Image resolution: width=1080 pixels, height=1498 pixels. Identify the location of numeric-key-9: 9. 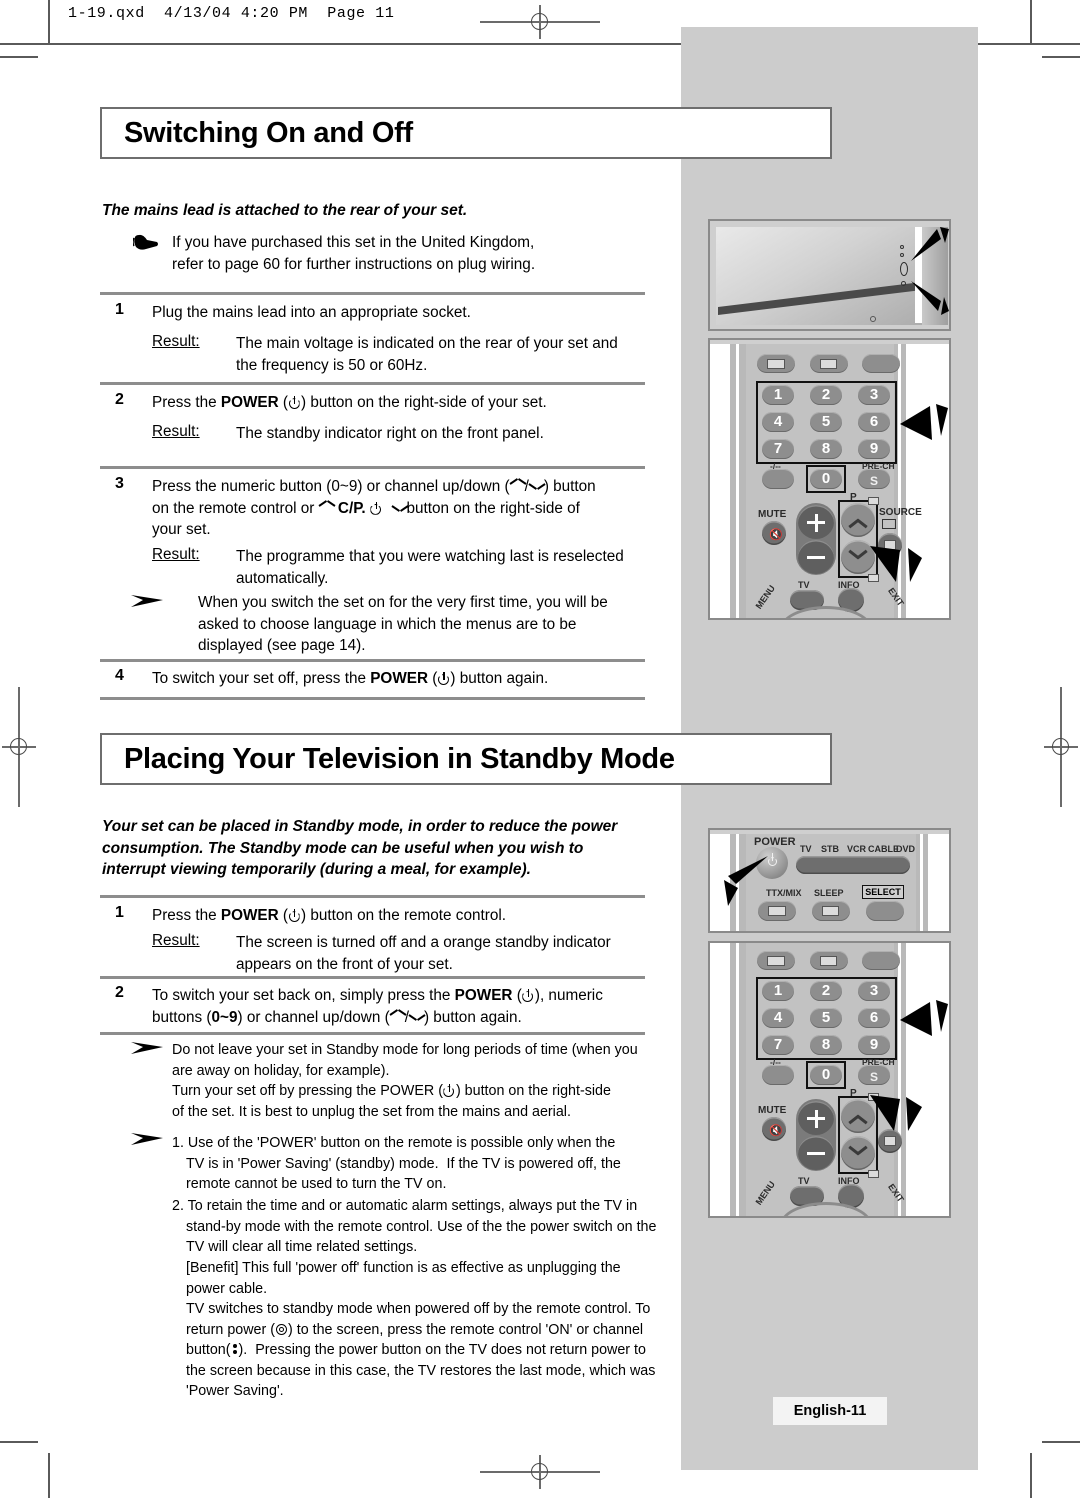
(874, 449).